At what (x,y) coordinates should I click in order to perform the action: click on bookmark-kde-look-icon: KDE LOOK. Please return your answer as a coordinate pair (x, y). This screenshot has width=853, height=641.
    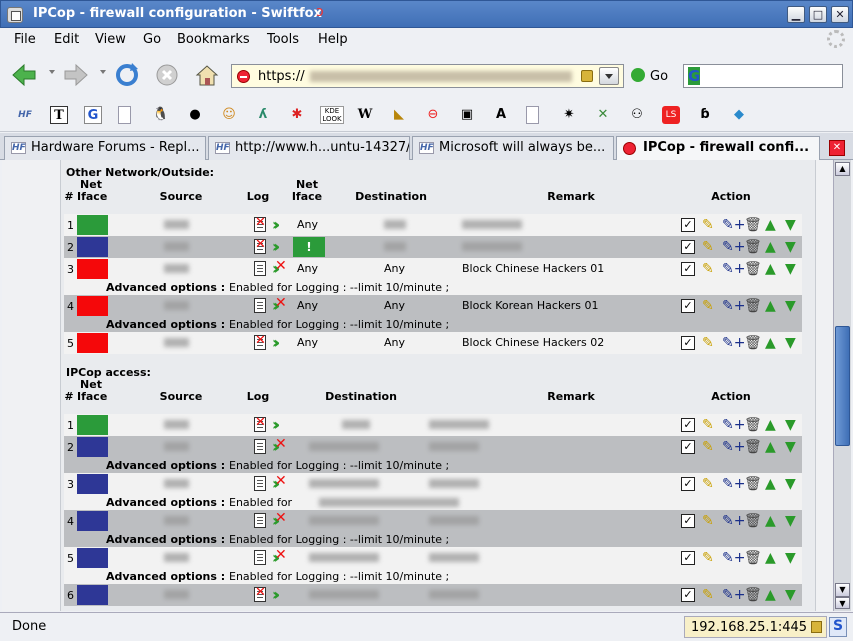
    Looking at the image, I should click on (332, 115).